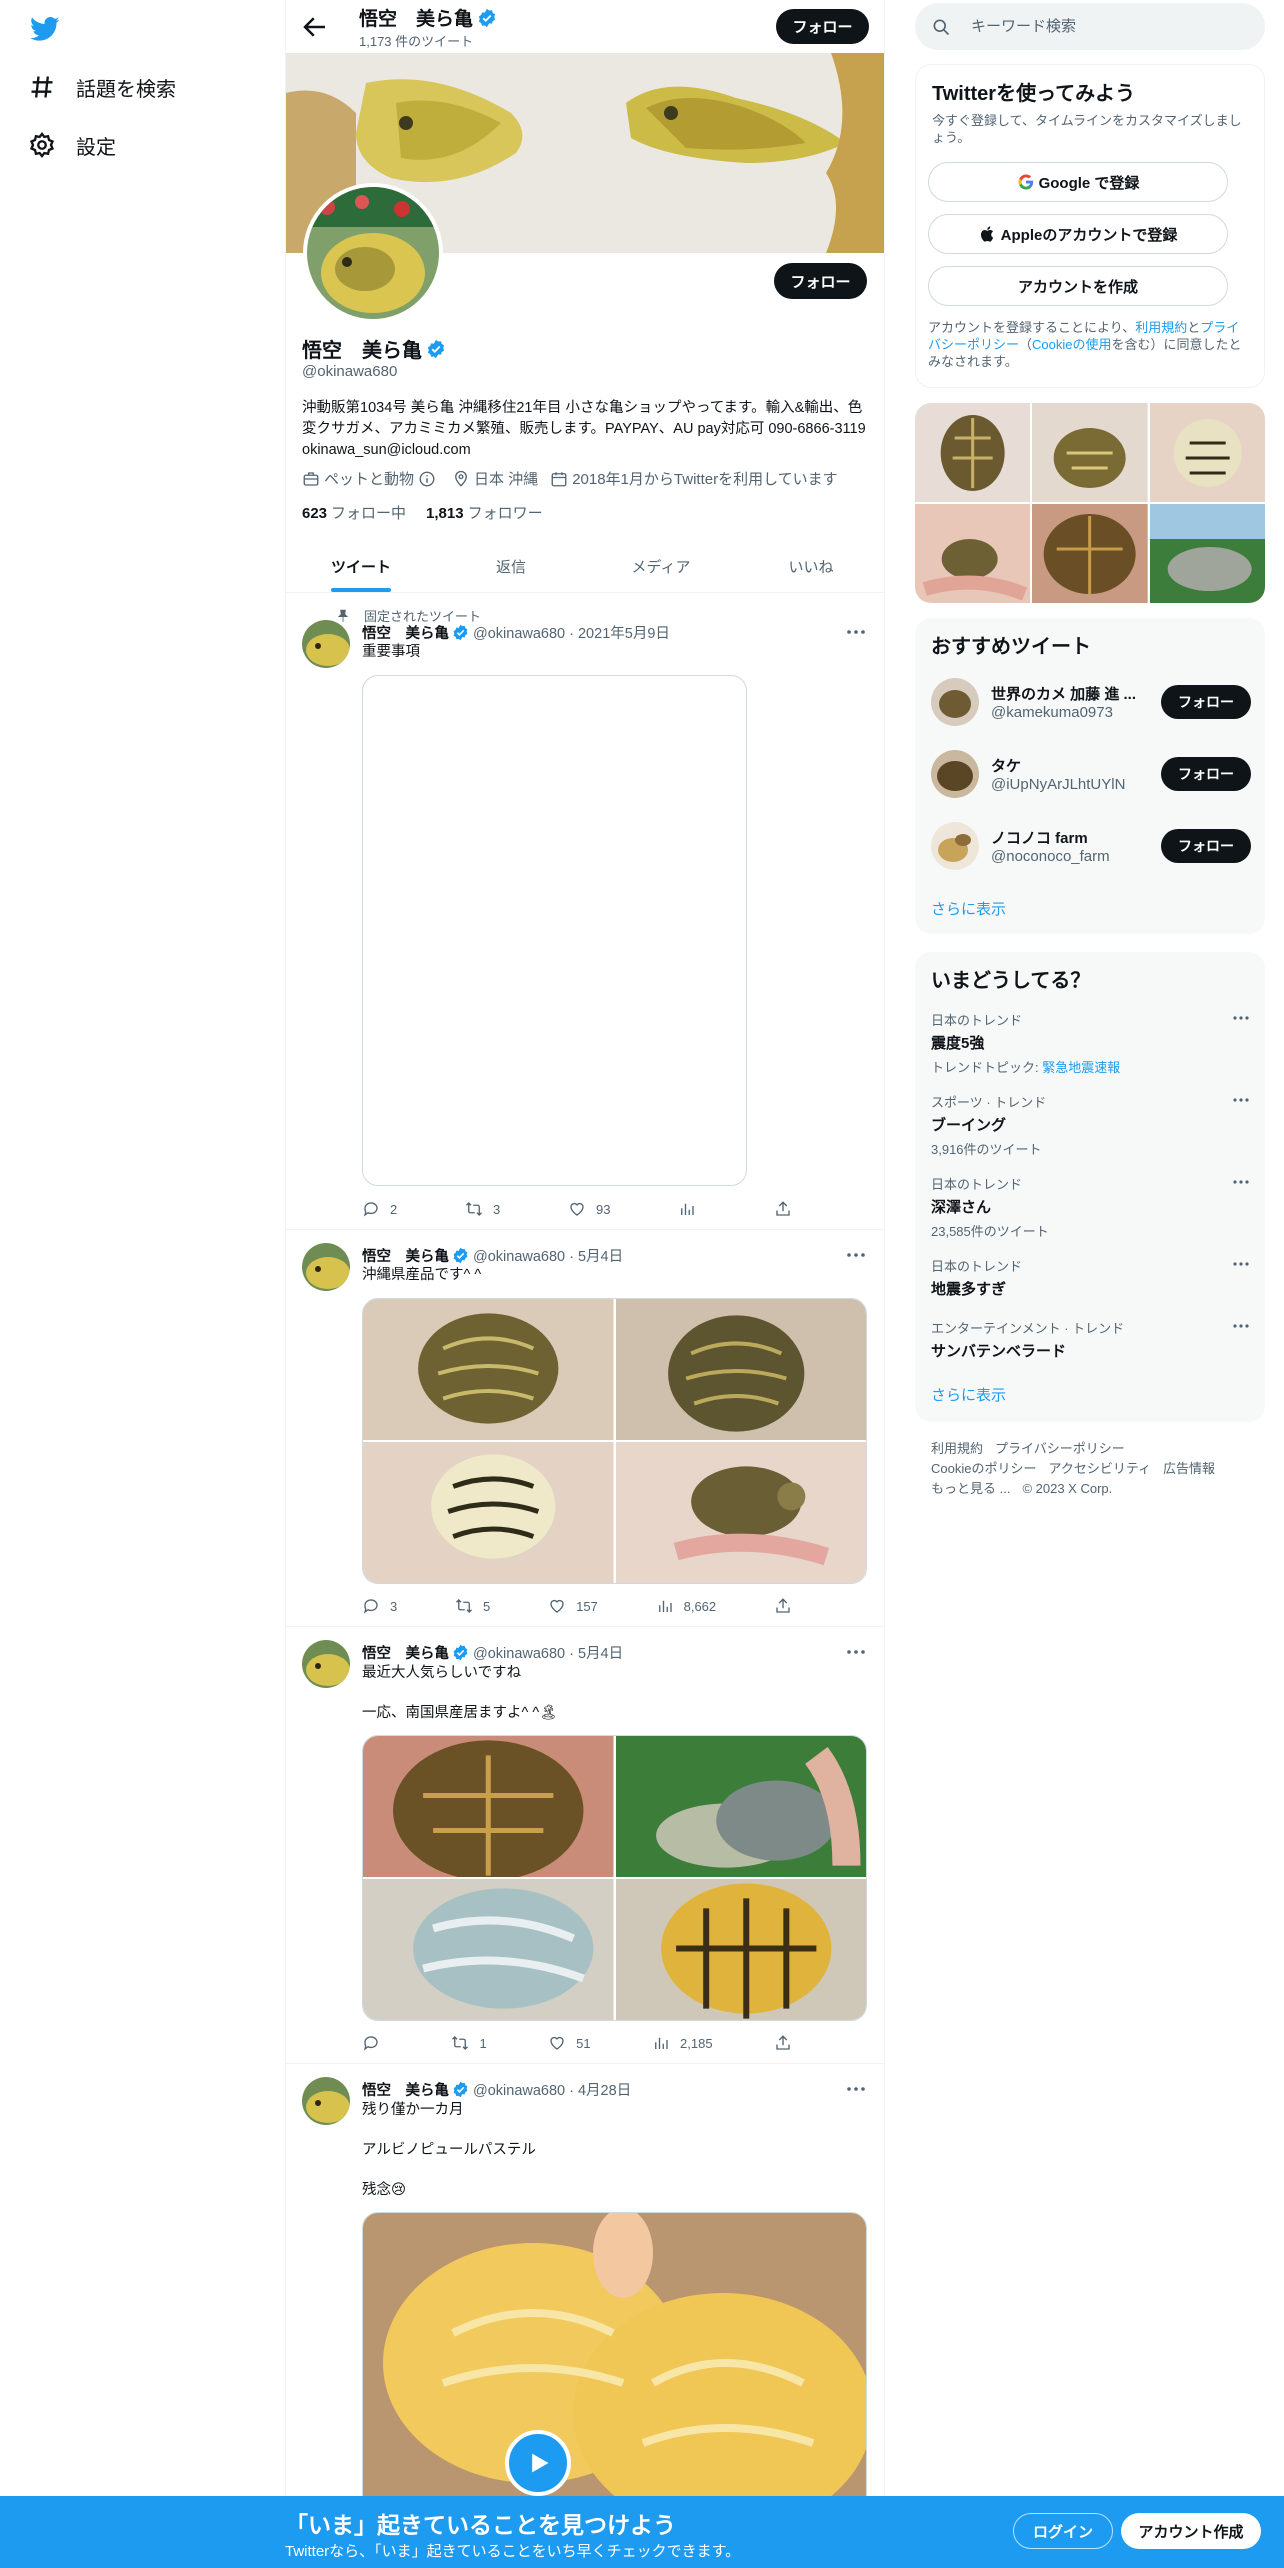 The width and height of the screenshot is (1284, 2568). Describe the element at coordinates (968, 1394) in the screenshot. I see `trends-show-more: さらに表示` at that location.